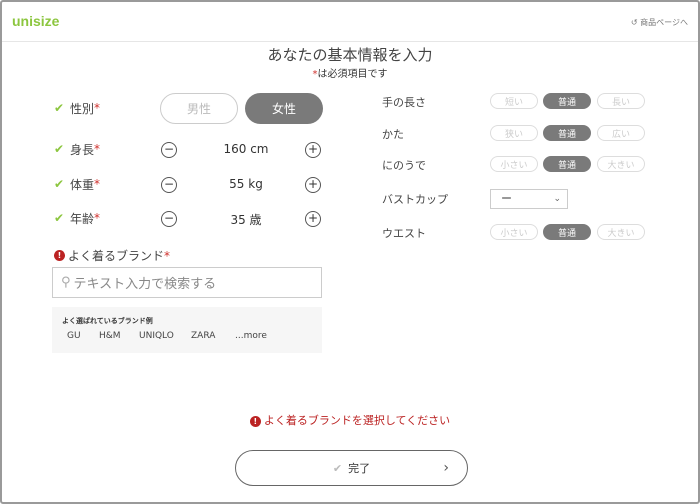 The width and height of the screenshot is (700, 504). I want to click on error-message: ! よく着るブランドを選択してください, so click(350, 420).